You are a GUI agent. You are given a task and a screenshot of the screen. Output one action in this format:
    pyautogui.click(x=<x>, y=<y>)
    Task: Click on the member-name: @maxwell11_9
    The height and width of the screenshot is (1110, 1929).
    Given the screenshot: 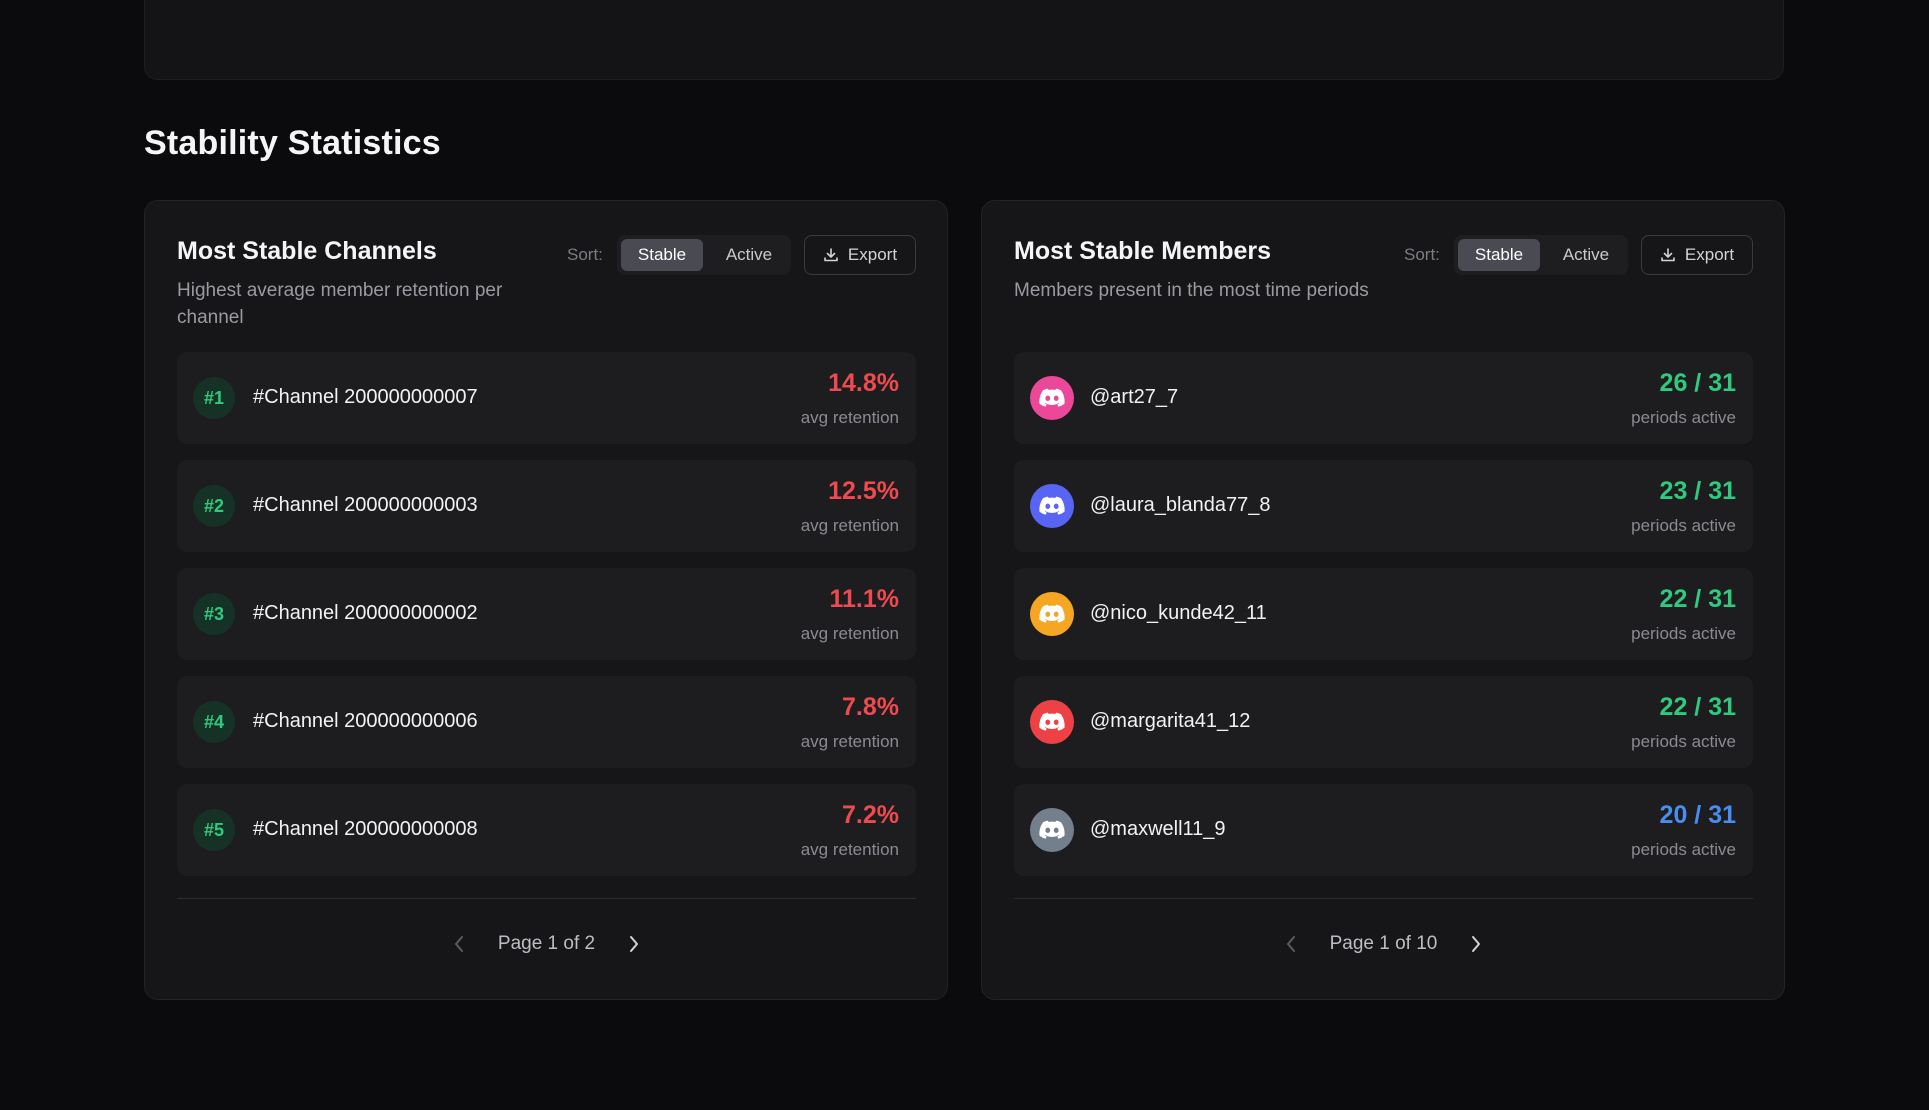 What is the action you would take?
    pyautogui.click(x=1158, y=829)
    